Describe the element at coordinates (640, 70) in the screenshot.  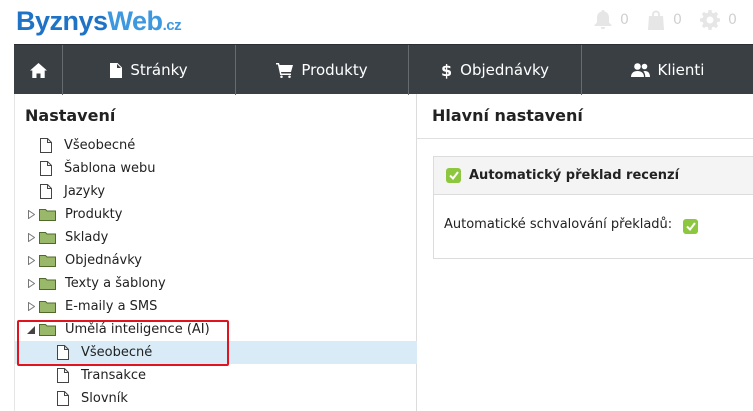
I see `users-icon` at that location.